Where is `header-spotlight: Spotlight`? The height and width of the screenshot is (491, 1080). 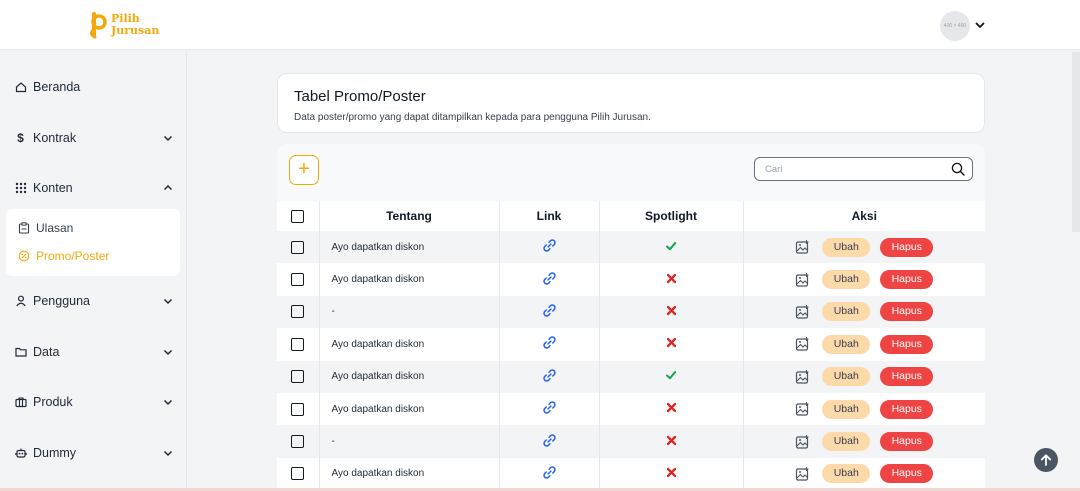 header-spotlight: Spotlight is located at coordinates (671, 216).